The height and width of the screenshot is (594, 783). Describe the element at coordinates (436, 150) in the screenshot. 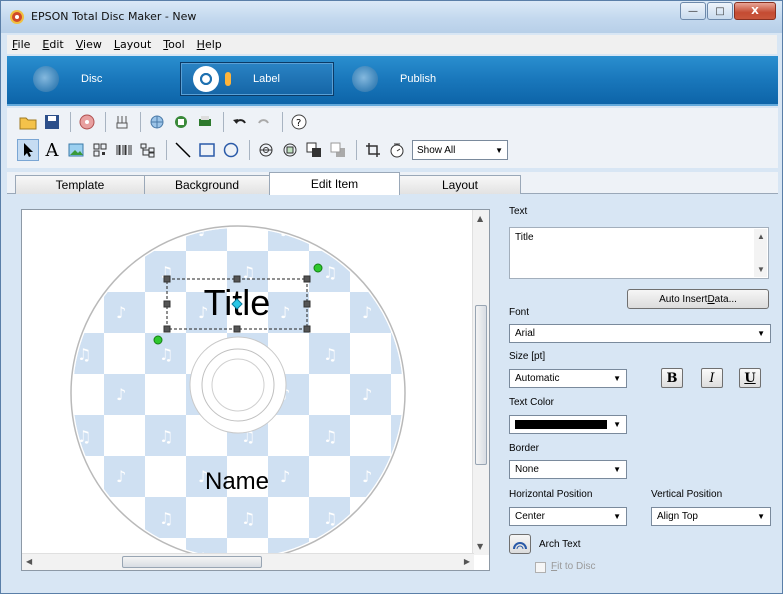

I see `show-all-value: Show All` at that location.